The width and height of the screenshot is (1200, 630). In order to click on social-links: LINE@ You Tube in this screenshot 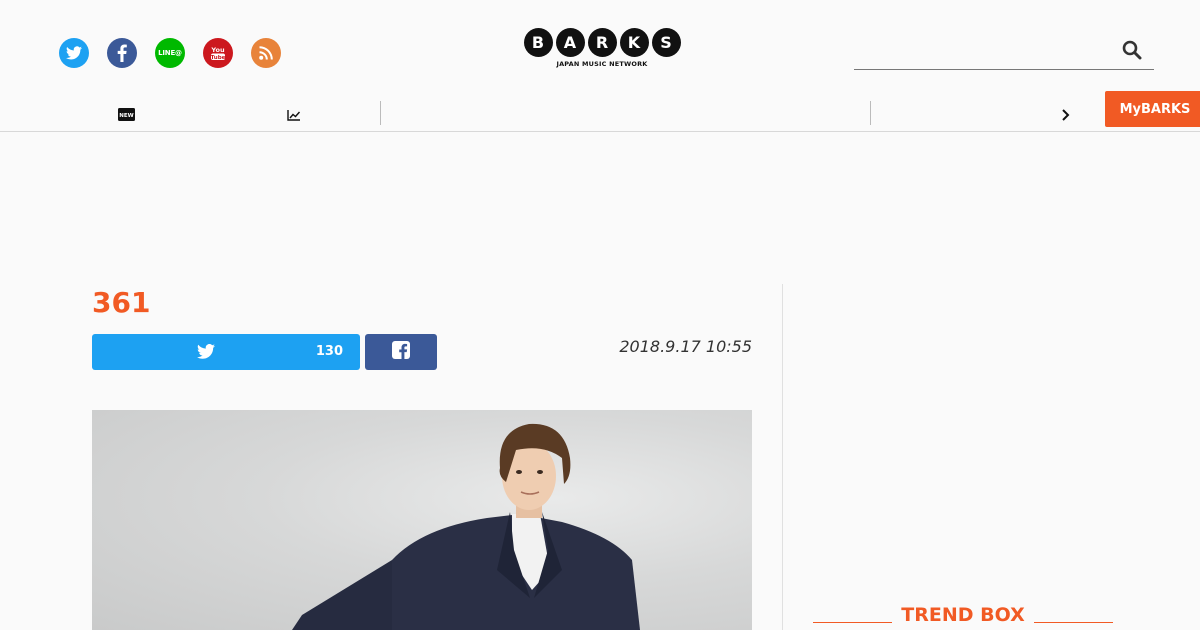, I will do `click(170, 53)`.